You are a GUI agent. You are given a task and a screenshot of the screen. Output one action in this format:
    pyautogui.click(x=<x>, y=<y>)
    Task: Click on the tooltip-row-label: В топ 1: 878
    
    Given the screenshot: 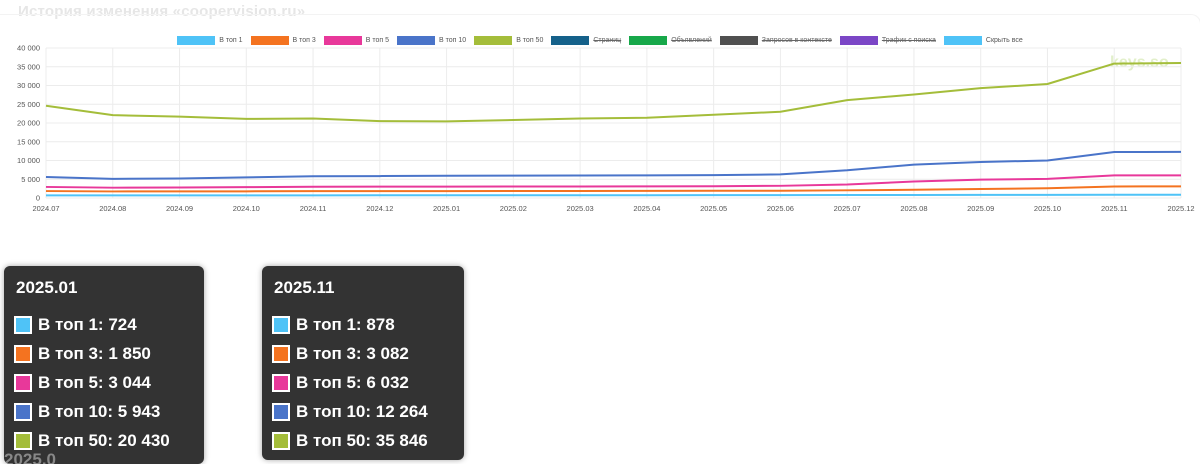 What is the action you would take?
    pyautogui.click(x=345, y=324)
    